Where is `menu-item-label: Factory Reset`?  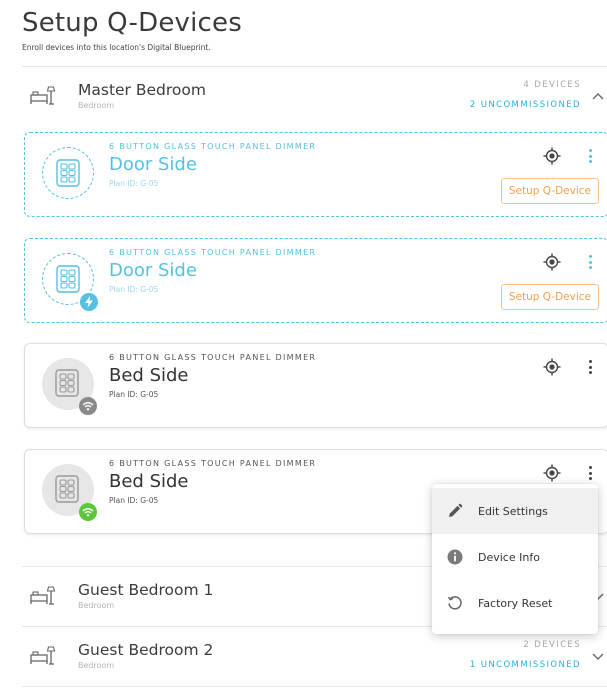
menu-item-label: Factory Reset is located at coordinates (515, 603).